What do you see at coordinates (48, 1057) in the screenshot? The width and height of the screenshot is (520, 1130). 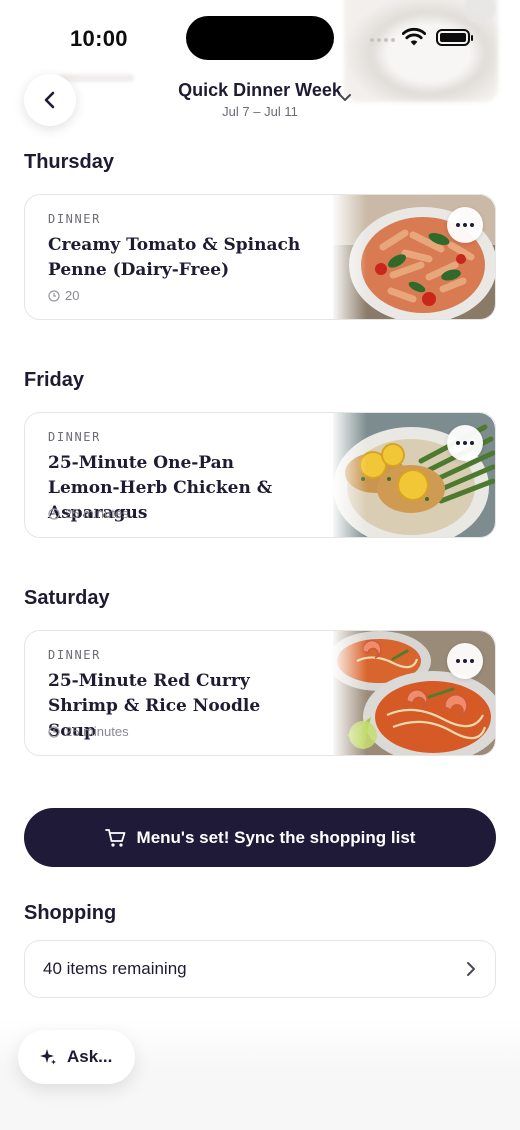 I see `sparkle-icon` at bounding box center [48, 1057].